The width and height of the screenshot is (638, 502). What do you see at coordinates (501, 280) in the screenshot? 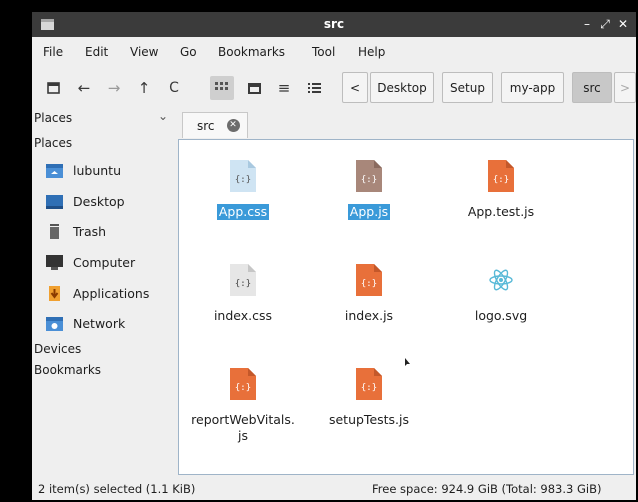
I see `react-svg-icon` at bounding box center [501, 280].